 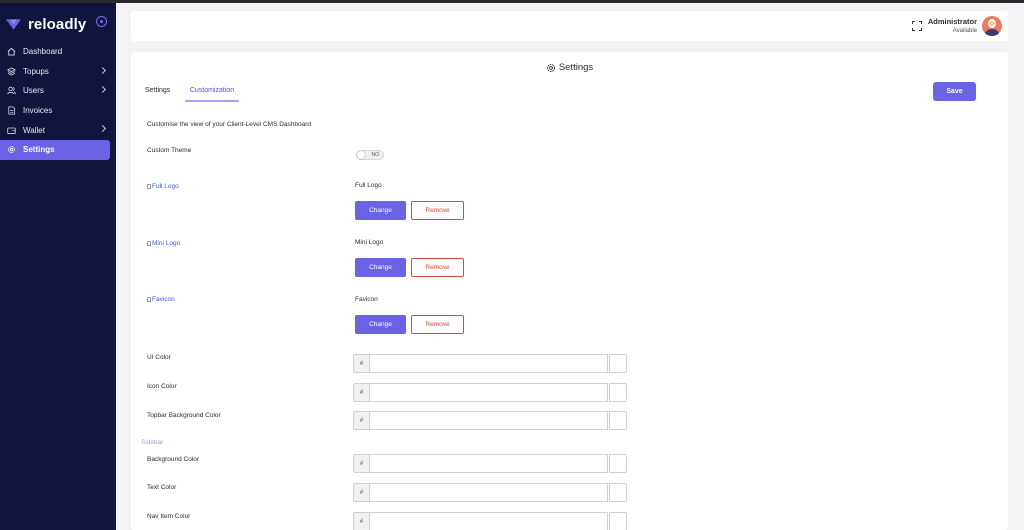 I want to click on tab-settings: Settings, so click(x=157, y=90).